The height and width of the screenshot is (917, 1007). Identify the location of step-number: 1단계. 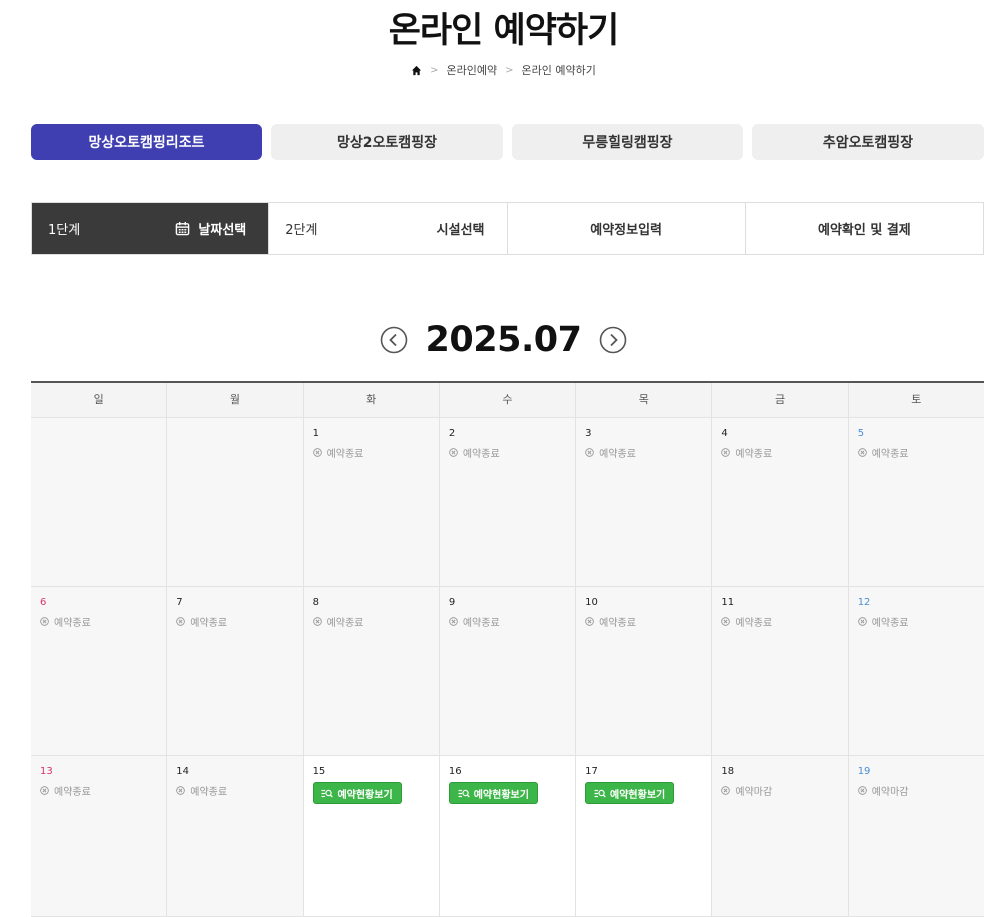
(64, 230).